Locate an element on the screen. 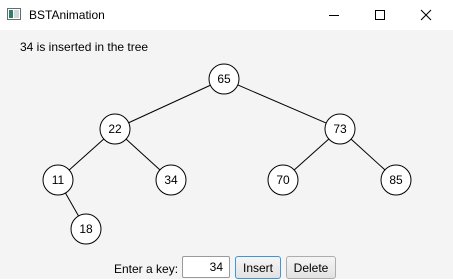 Image resolution: width=453 pixels, height=280 pixels. tree-node-label: 34 is located at coordinates (171, 180).